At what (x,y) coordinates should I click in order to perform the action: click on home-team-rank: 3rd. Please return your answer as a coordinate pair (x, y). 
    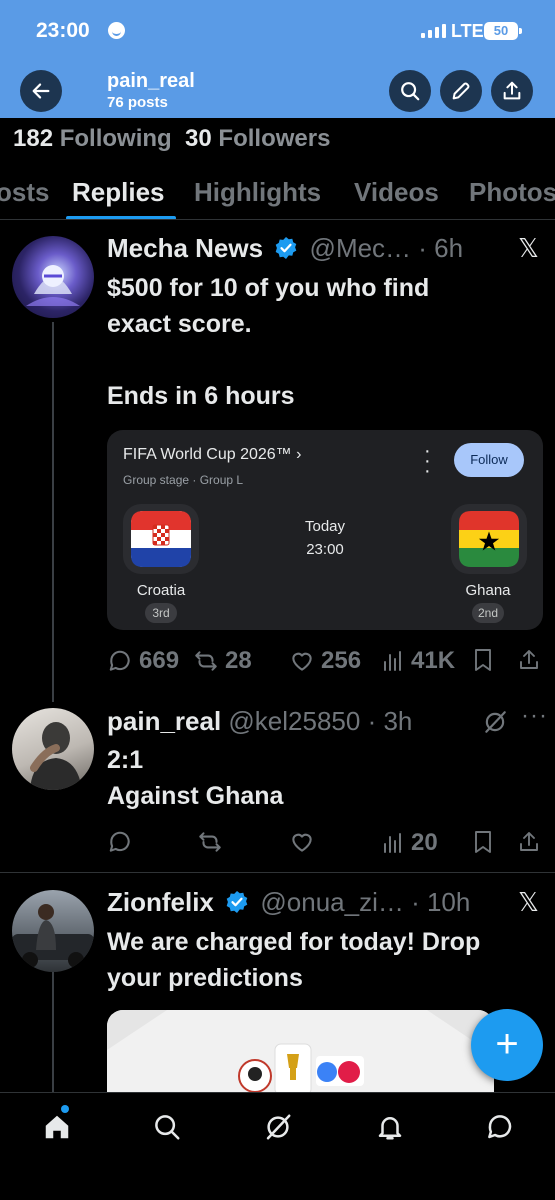
    Looking at the image, I should click on (161, 613).